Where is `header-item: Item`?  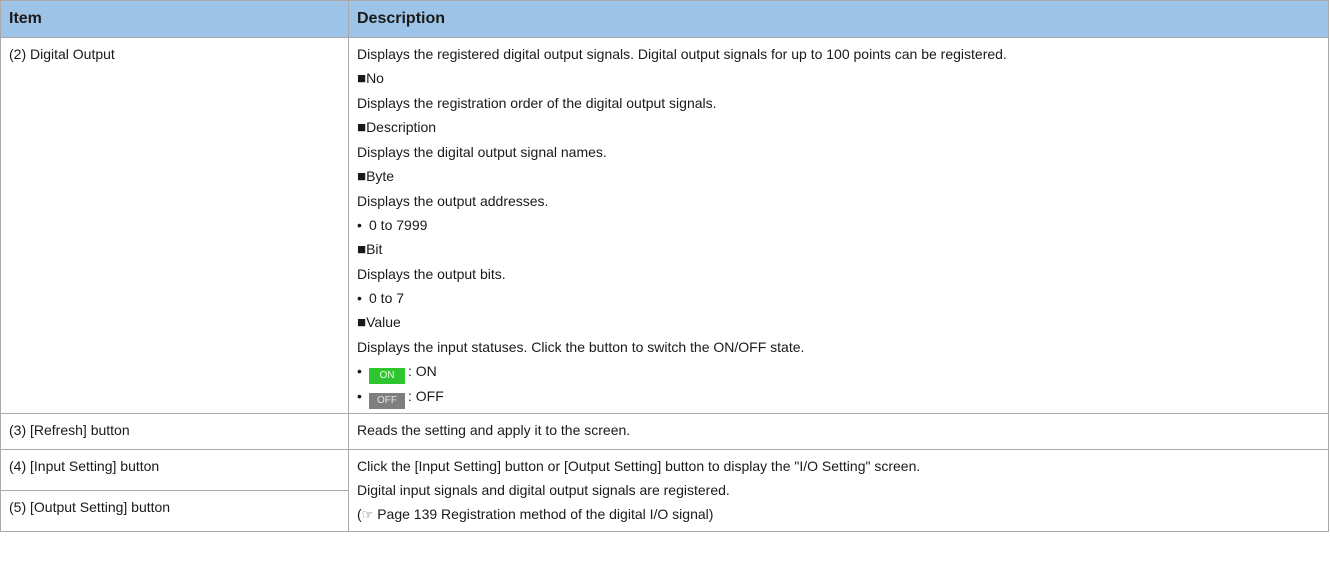
header-item: Item is located at coordinates (174, 19).